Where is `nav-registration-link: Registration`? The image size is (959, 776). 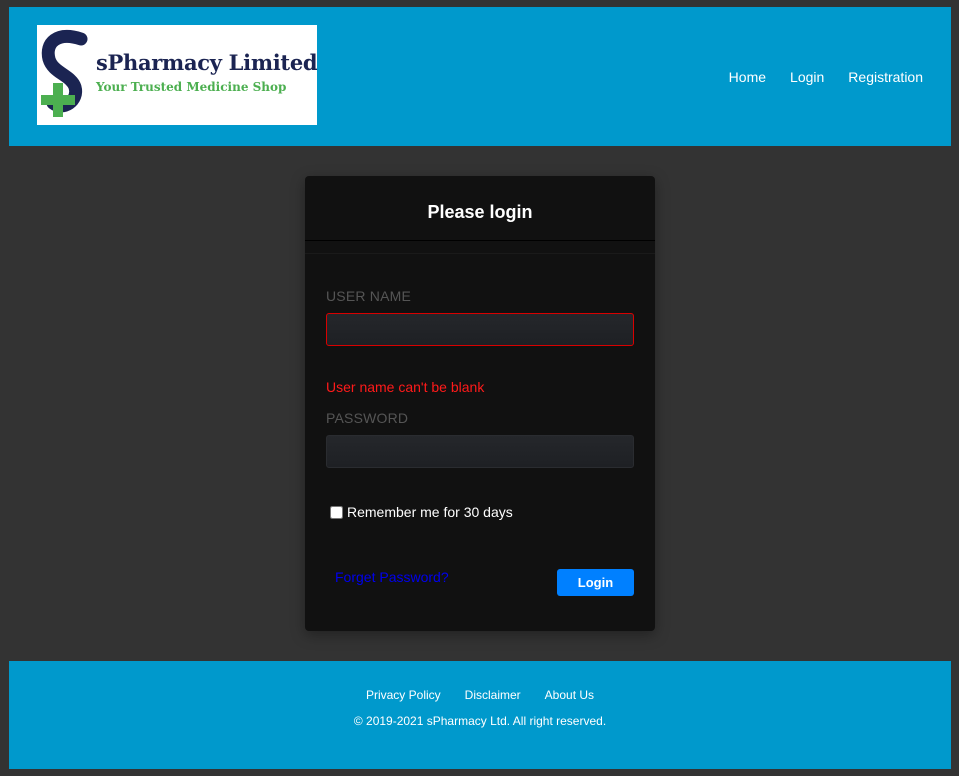
nav-registration-link: Registration is located at coordinates (885, 77).